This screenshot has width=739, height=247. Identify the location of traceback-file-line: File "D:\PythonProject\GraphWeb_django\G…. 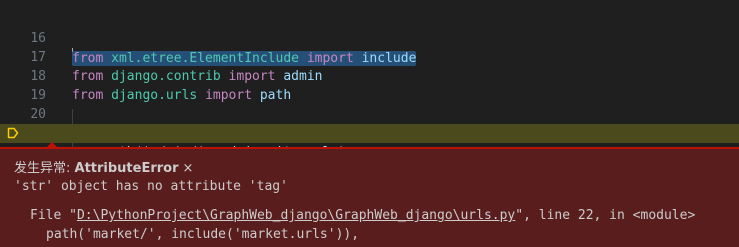
(362, 215).